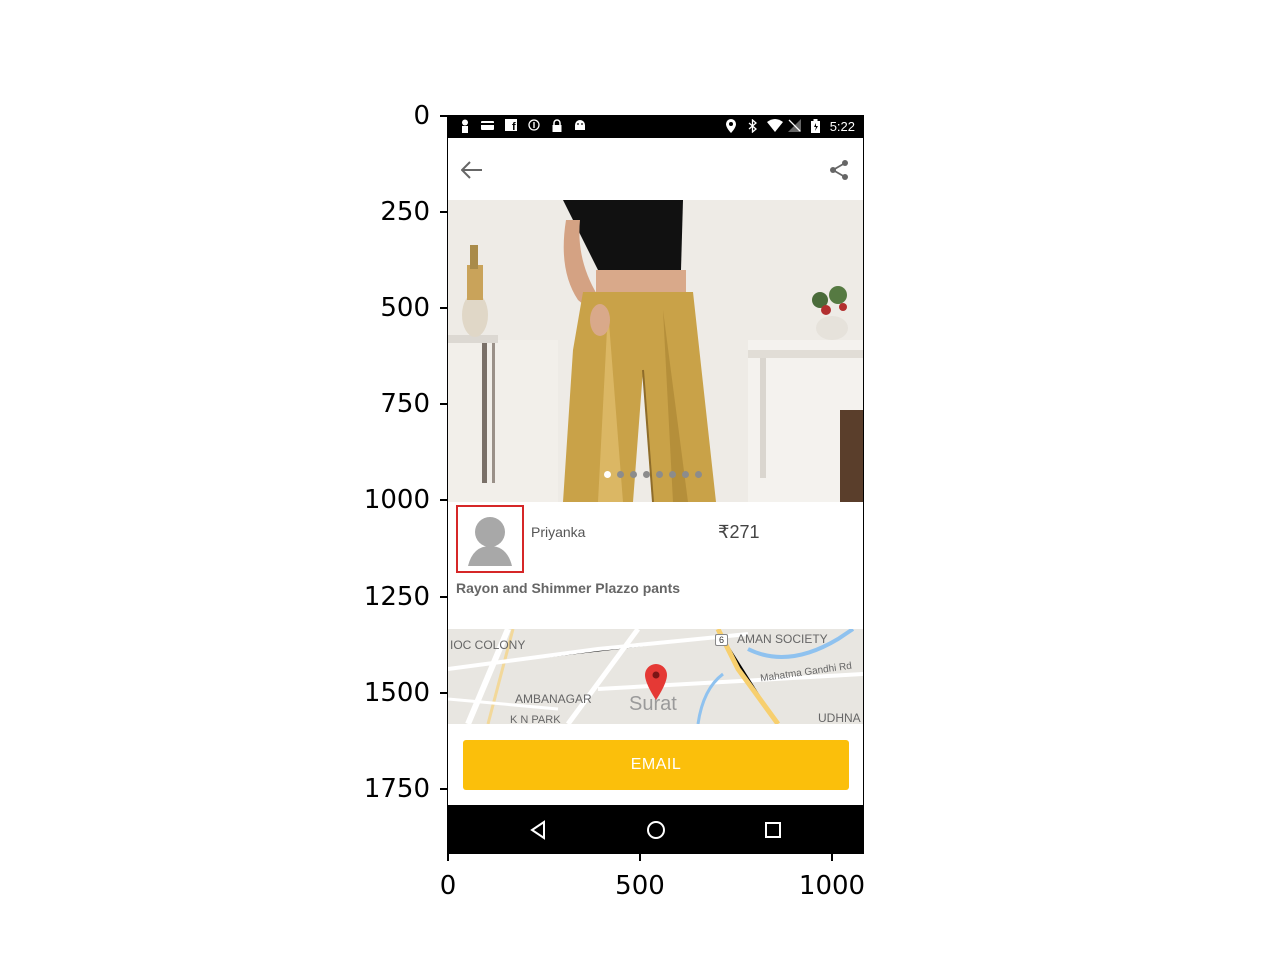  Describe the element at coordinates (752, 126) in the screenshot. I see `bluetooth-icon` at that location.